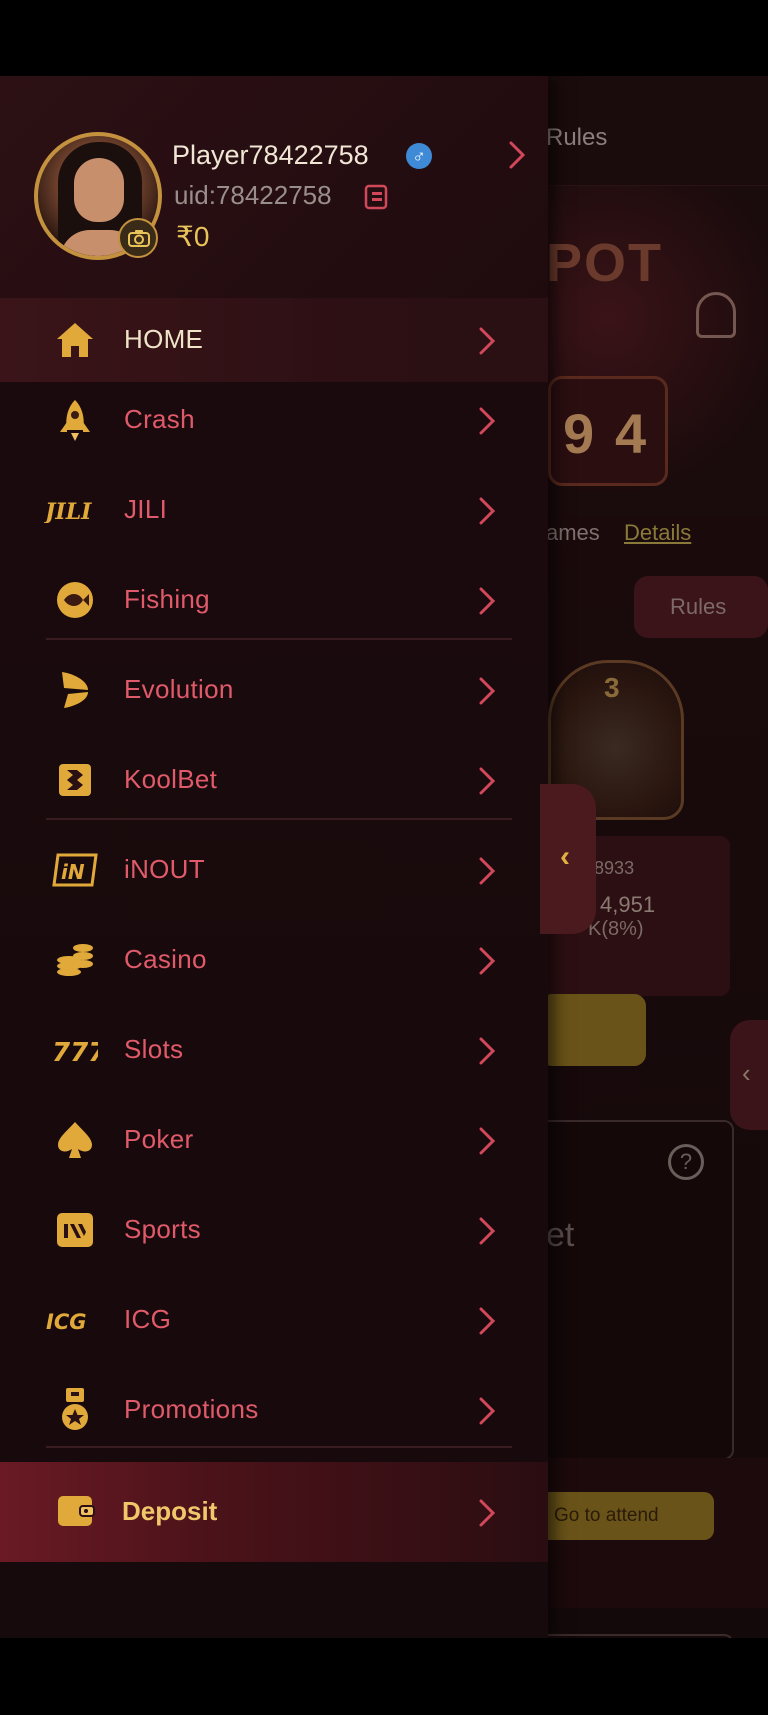  Describe the element at coordinates (138, 238) in the screenshot. I see `camera-icon` at that location.